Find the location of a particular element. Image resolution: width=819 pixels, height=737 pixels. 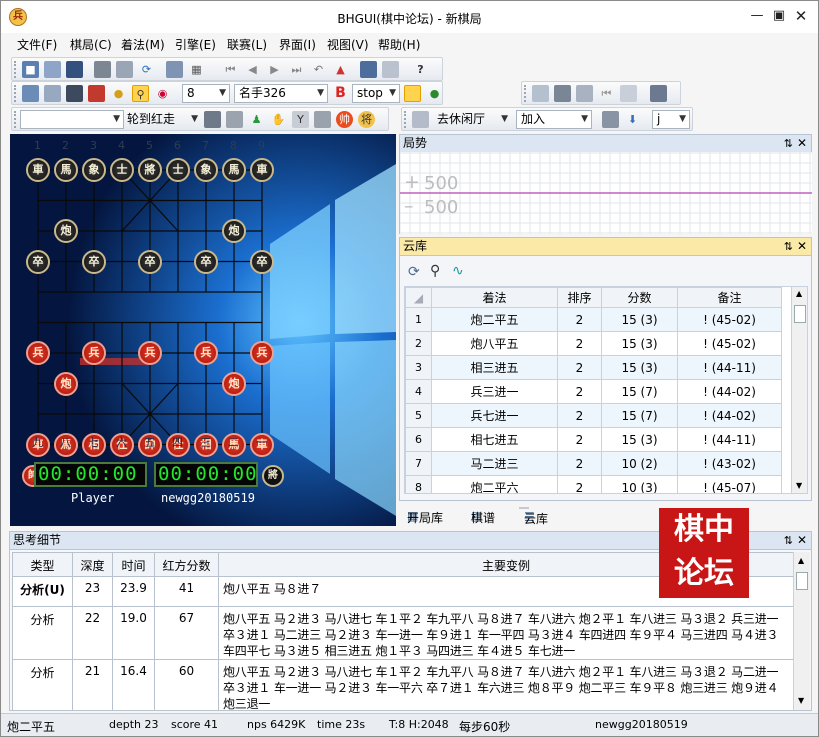

last-icon: ⏭ is located at coordinates (296, 69).